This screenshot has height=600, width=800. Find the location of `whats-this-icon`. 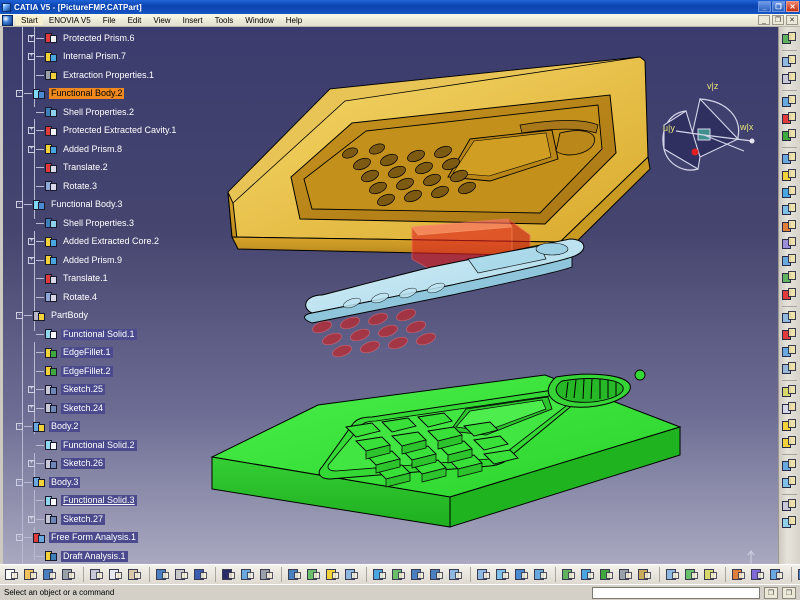

whats-this-icon is located at coordinates (201, 574).